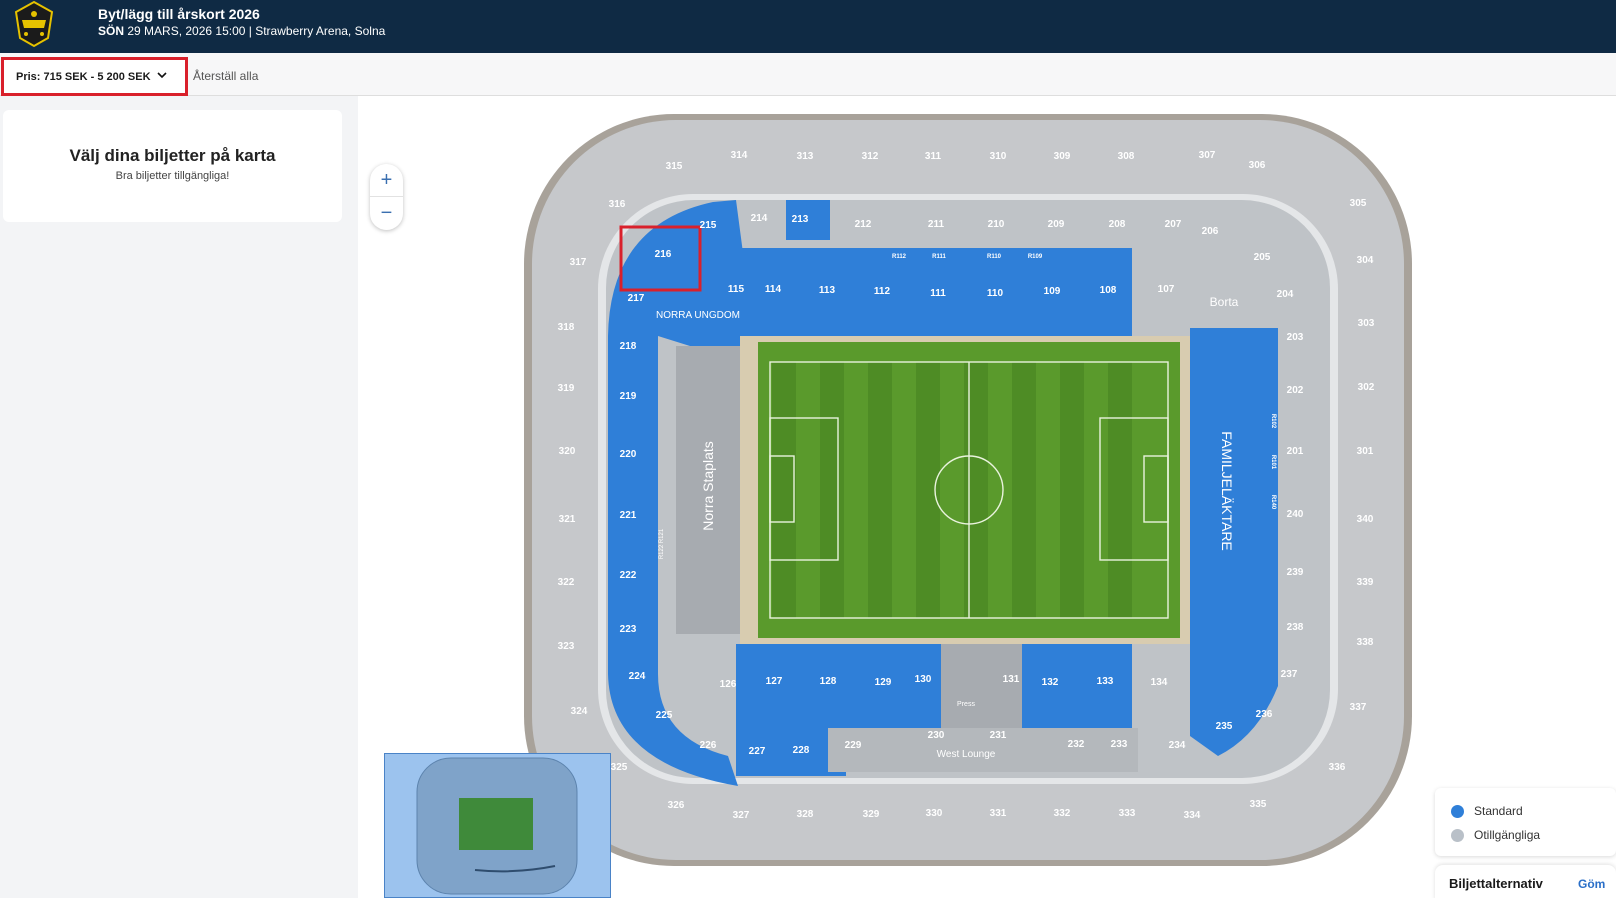  Describe the element at coordinates (708, 745) in the screenshot. I see `section-226: 226` at that location.